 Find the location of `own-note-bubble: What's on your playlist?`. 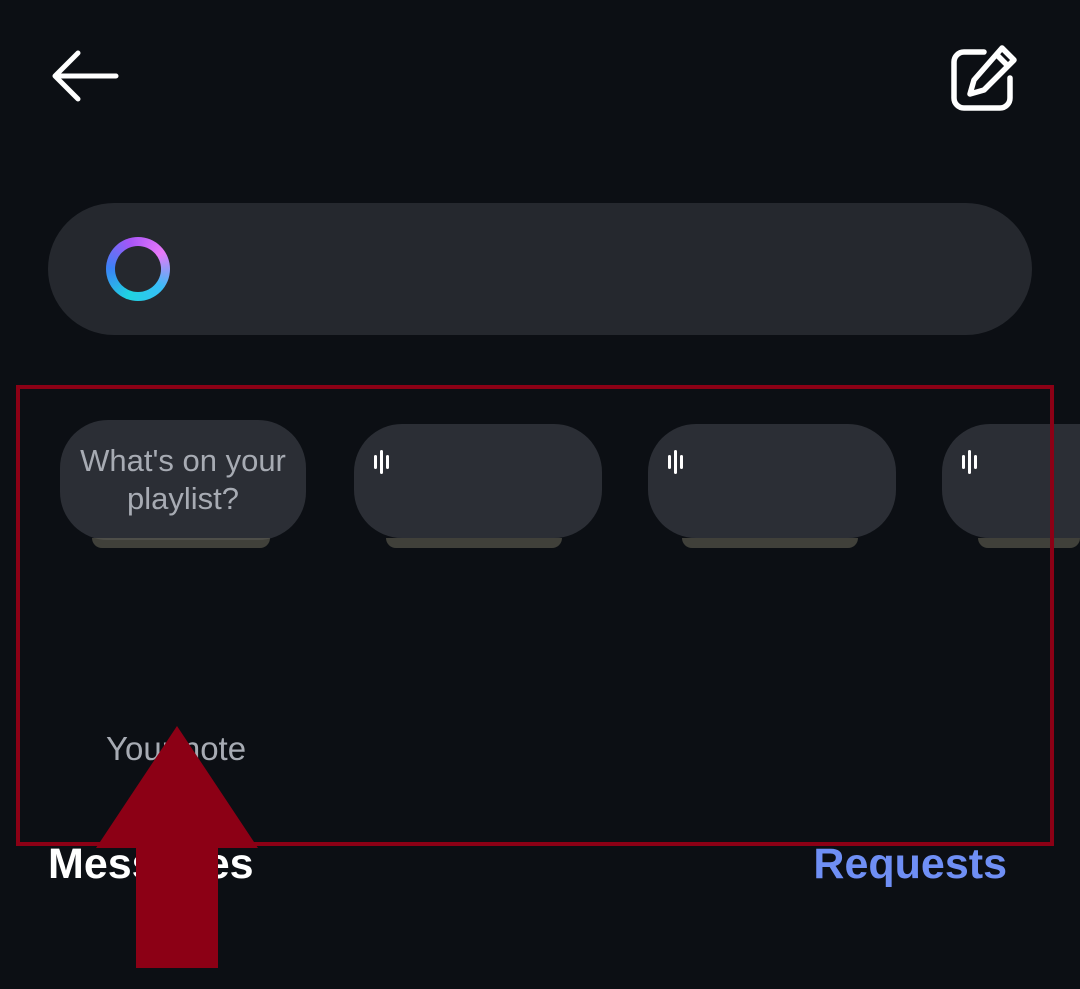

own-note-bubble: What's on your playlist? is located at coordinates (183, 480).